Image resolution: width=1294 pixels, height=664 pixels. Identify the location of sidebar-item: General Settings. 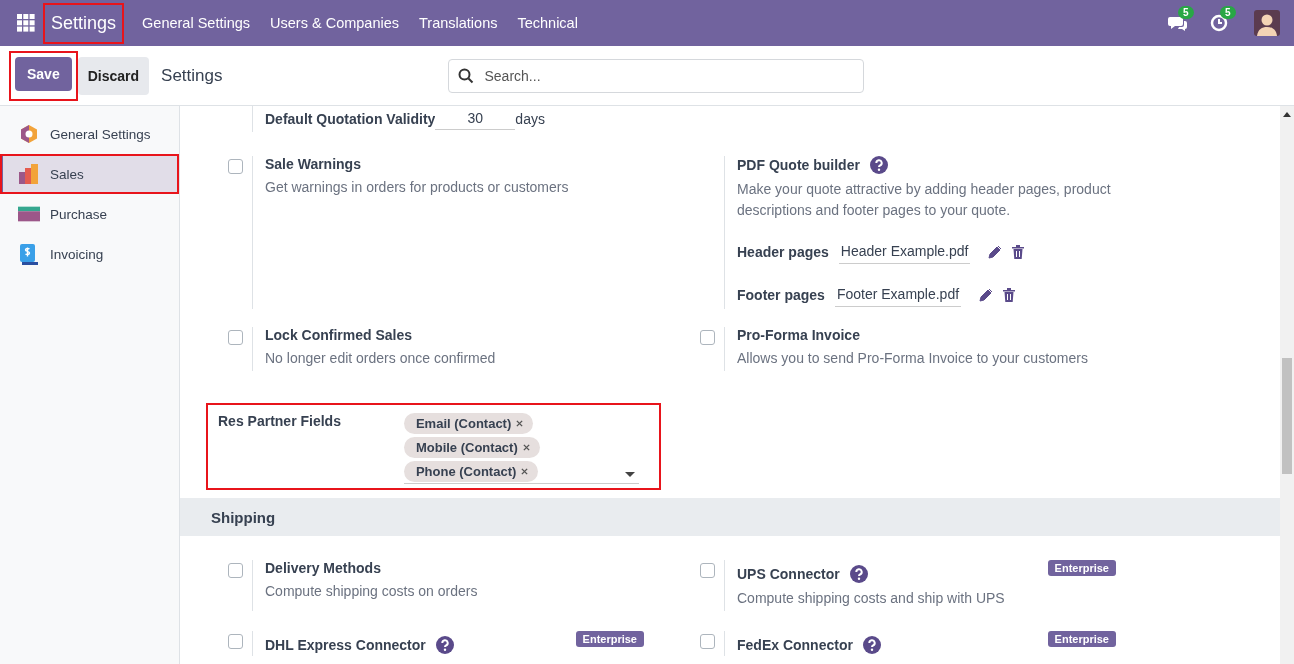
(89, 134).